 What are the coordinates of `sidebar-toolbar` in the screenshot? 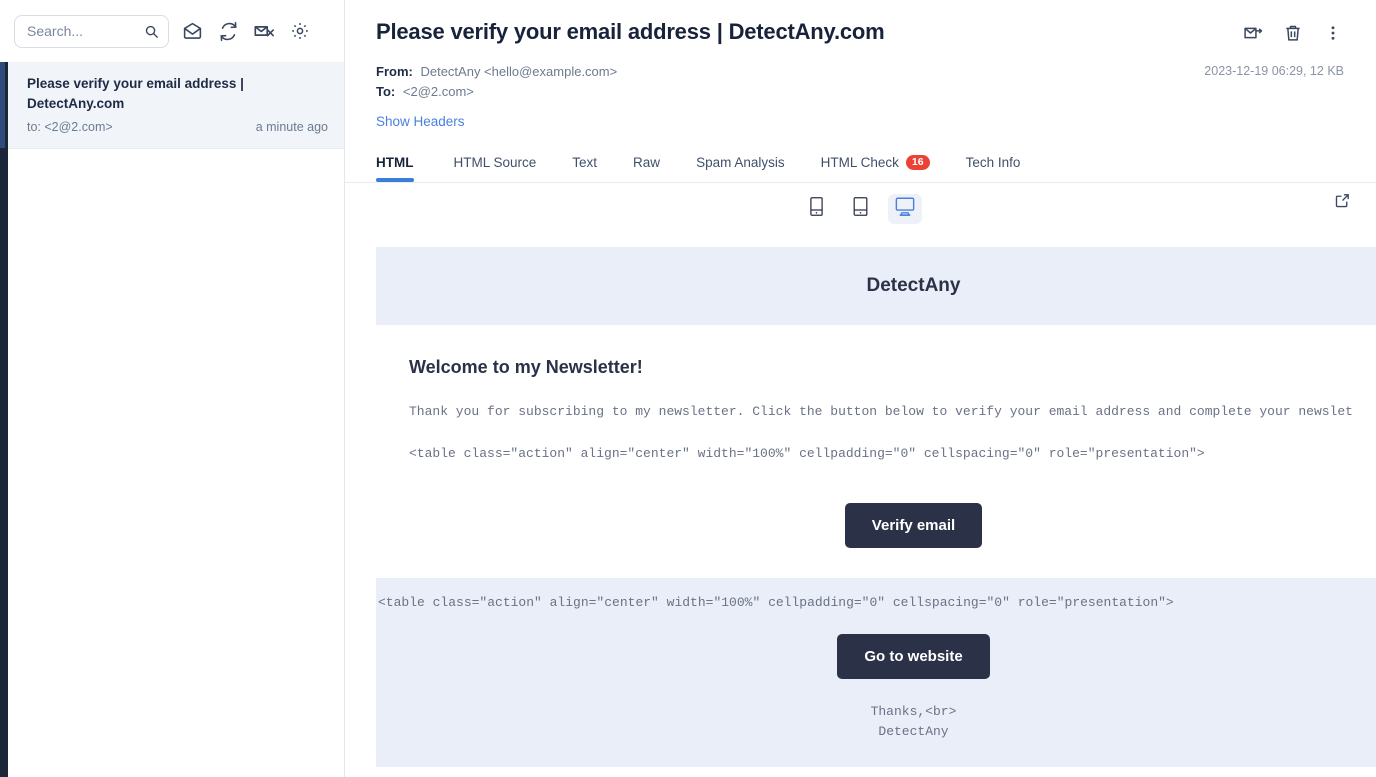 It's located at (176, 31).